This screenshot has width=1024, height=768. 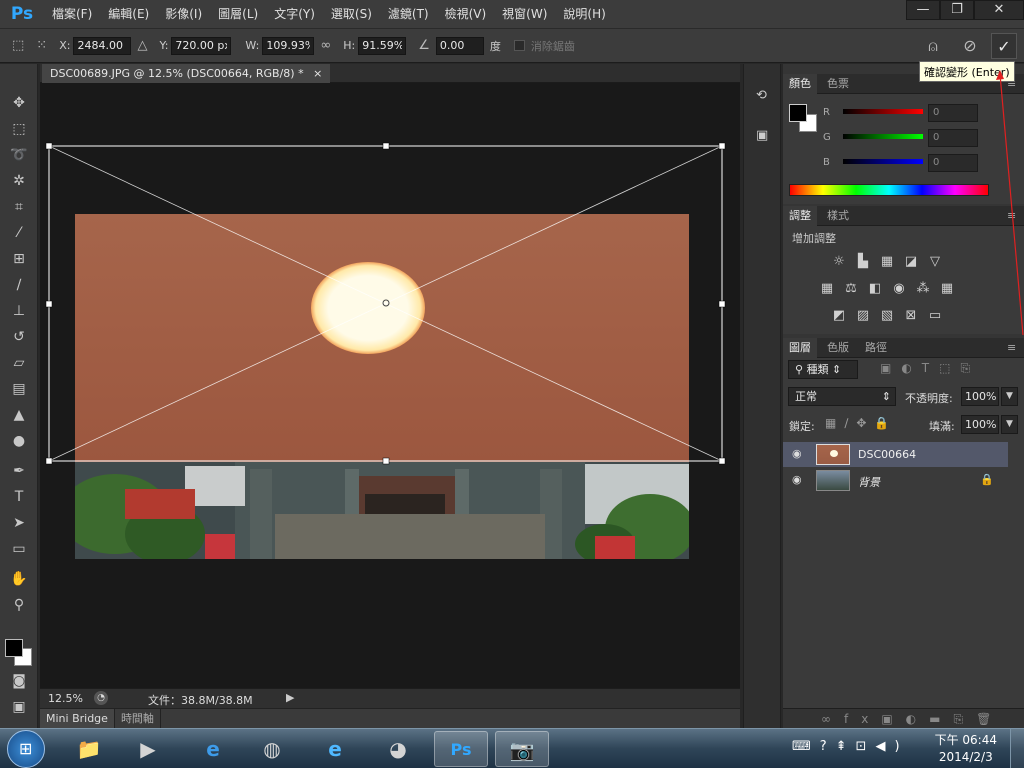 I want to click on warp-mode-icon: ⍝, so click(x=933, y=46).